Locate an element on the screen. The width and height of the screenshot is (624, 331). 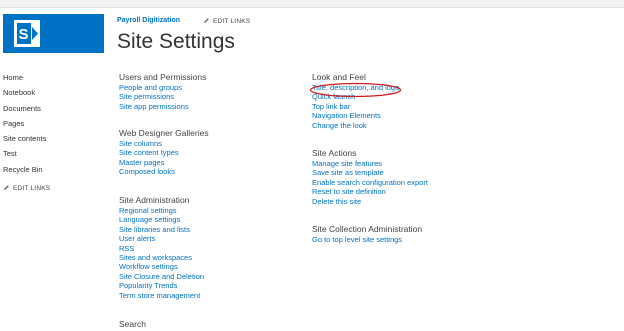
link-user-alerts: User alerts is located at coordinates (161, 238).